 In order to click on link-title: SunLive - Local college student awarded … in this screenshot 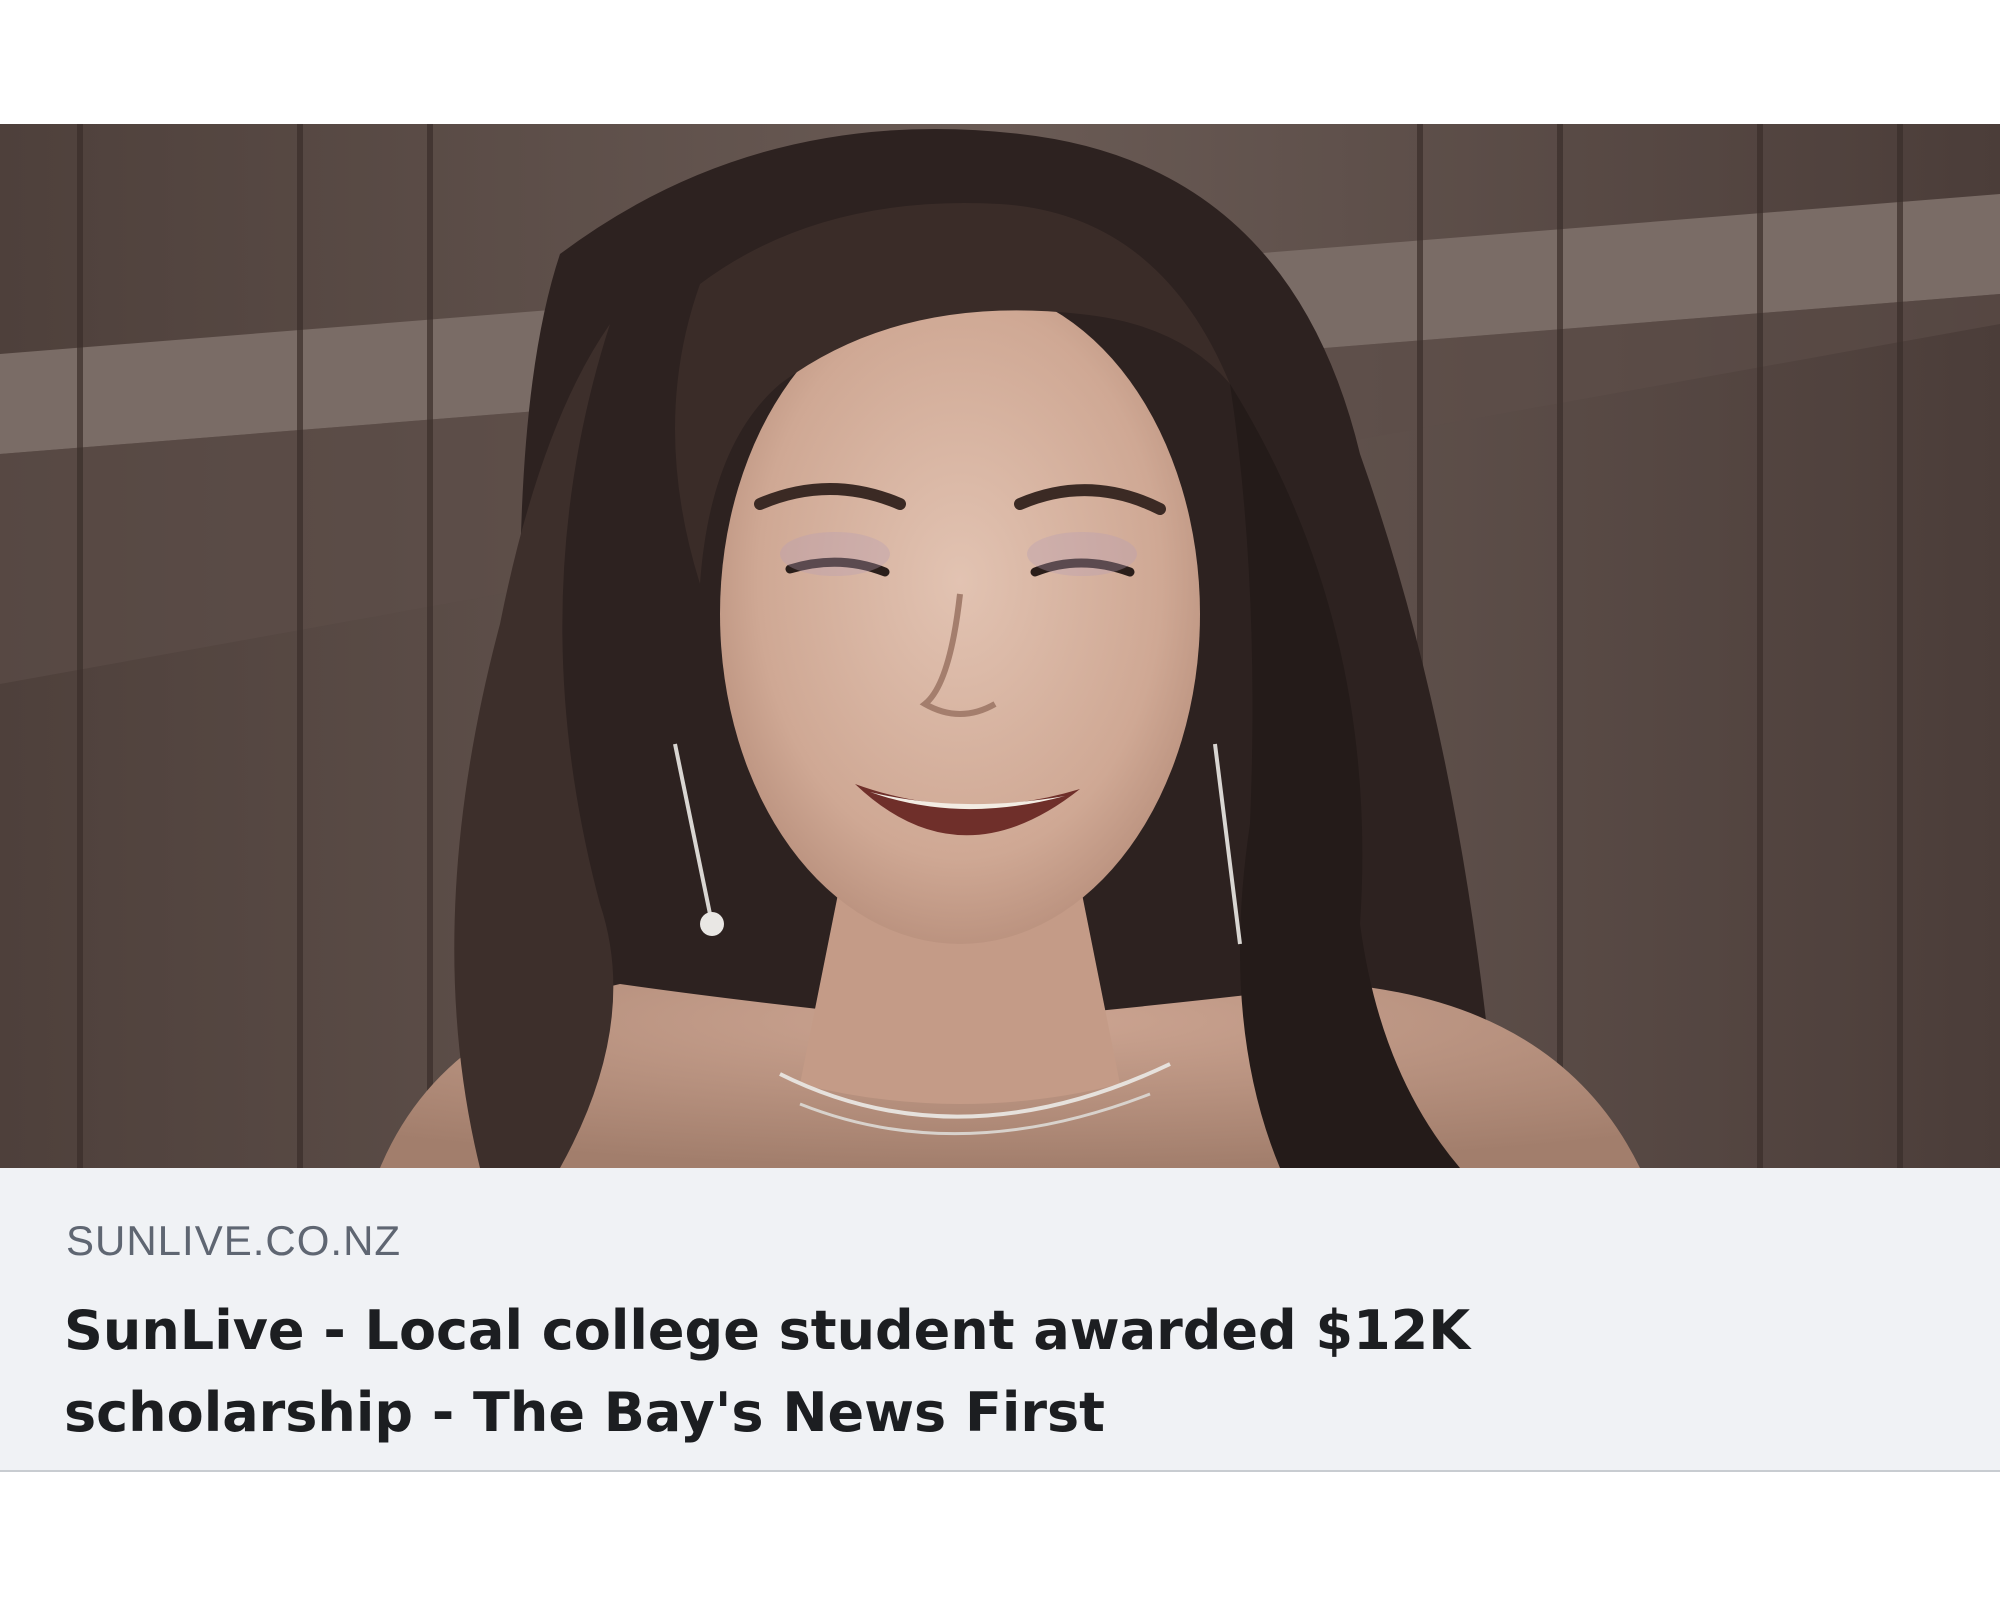, I will do `click(864, 1372)`.